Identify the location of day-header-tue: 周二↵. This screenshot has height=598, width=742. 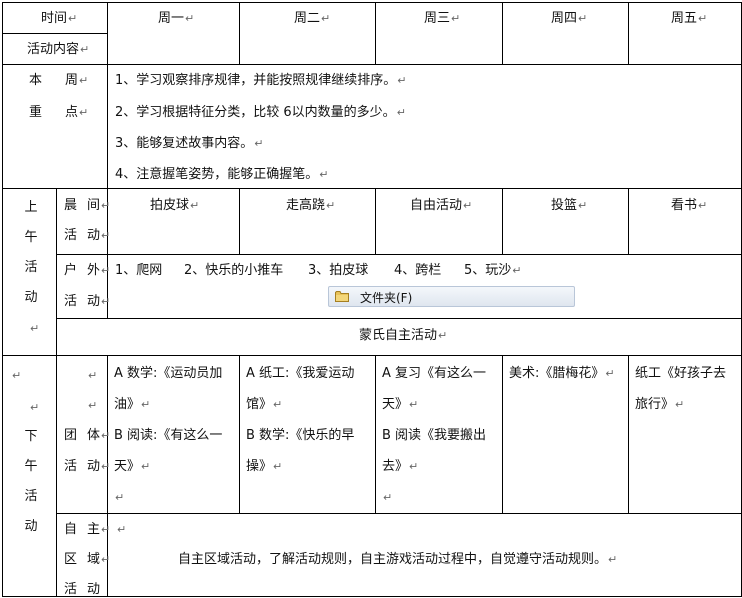
(308, 33).